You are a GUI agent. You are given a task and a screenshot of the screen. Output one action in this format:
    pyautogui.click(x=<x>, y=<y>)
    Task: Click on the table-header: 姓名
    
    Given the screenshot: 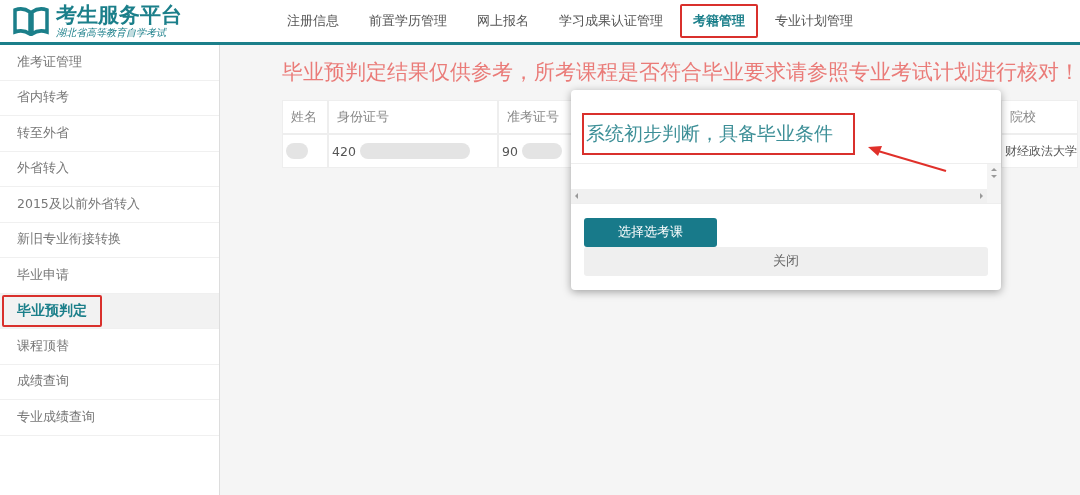 What is the action you would take?
    pyautogui.click(x=305, y=117)
    